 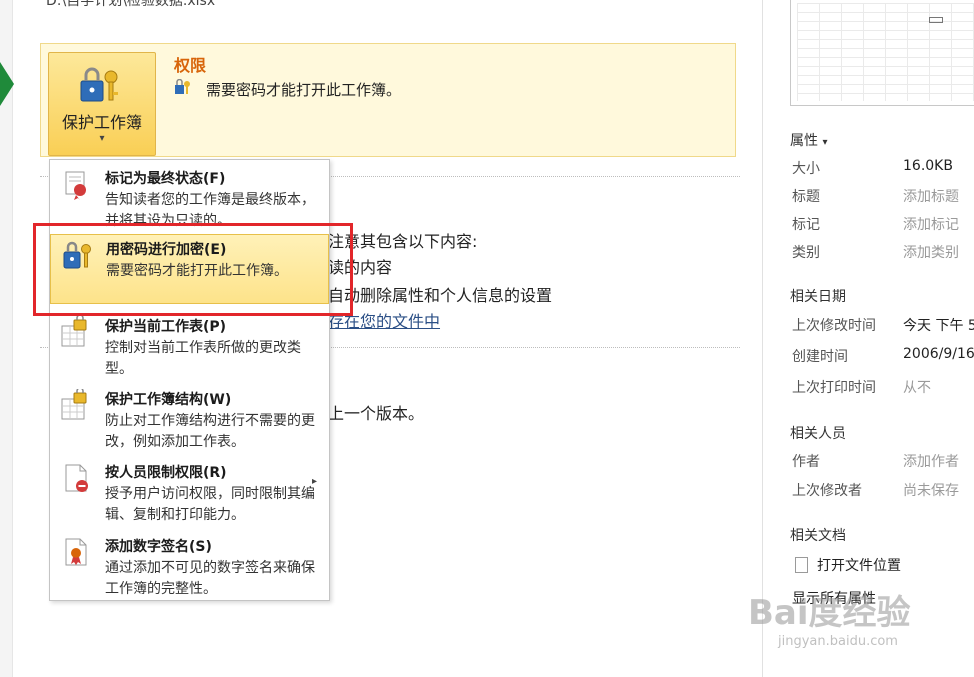 I want to click on menu-item-protect-structure: 保护工作簿结构(W) 防止对工作簿结构进行不需要的更改，例如添加工作表。, so click(x=189, y=418).